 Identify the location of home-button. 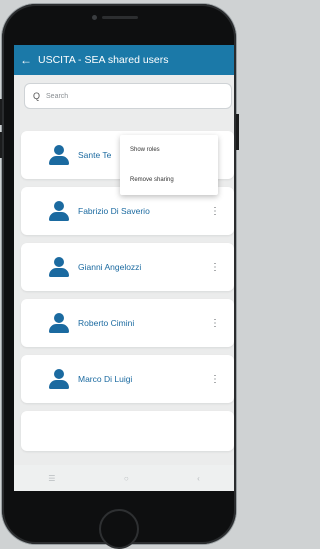
(119, 529).